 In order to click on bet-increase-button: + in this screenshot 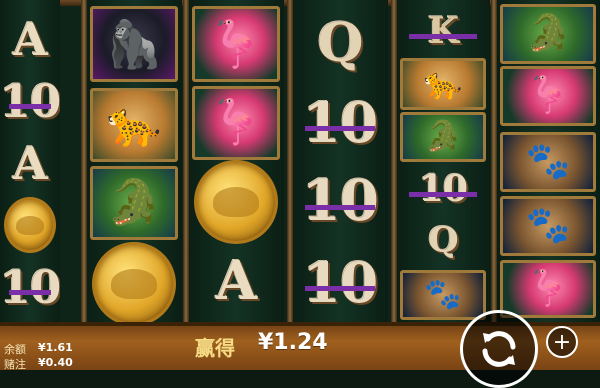, I will do `click(562, 342)`.